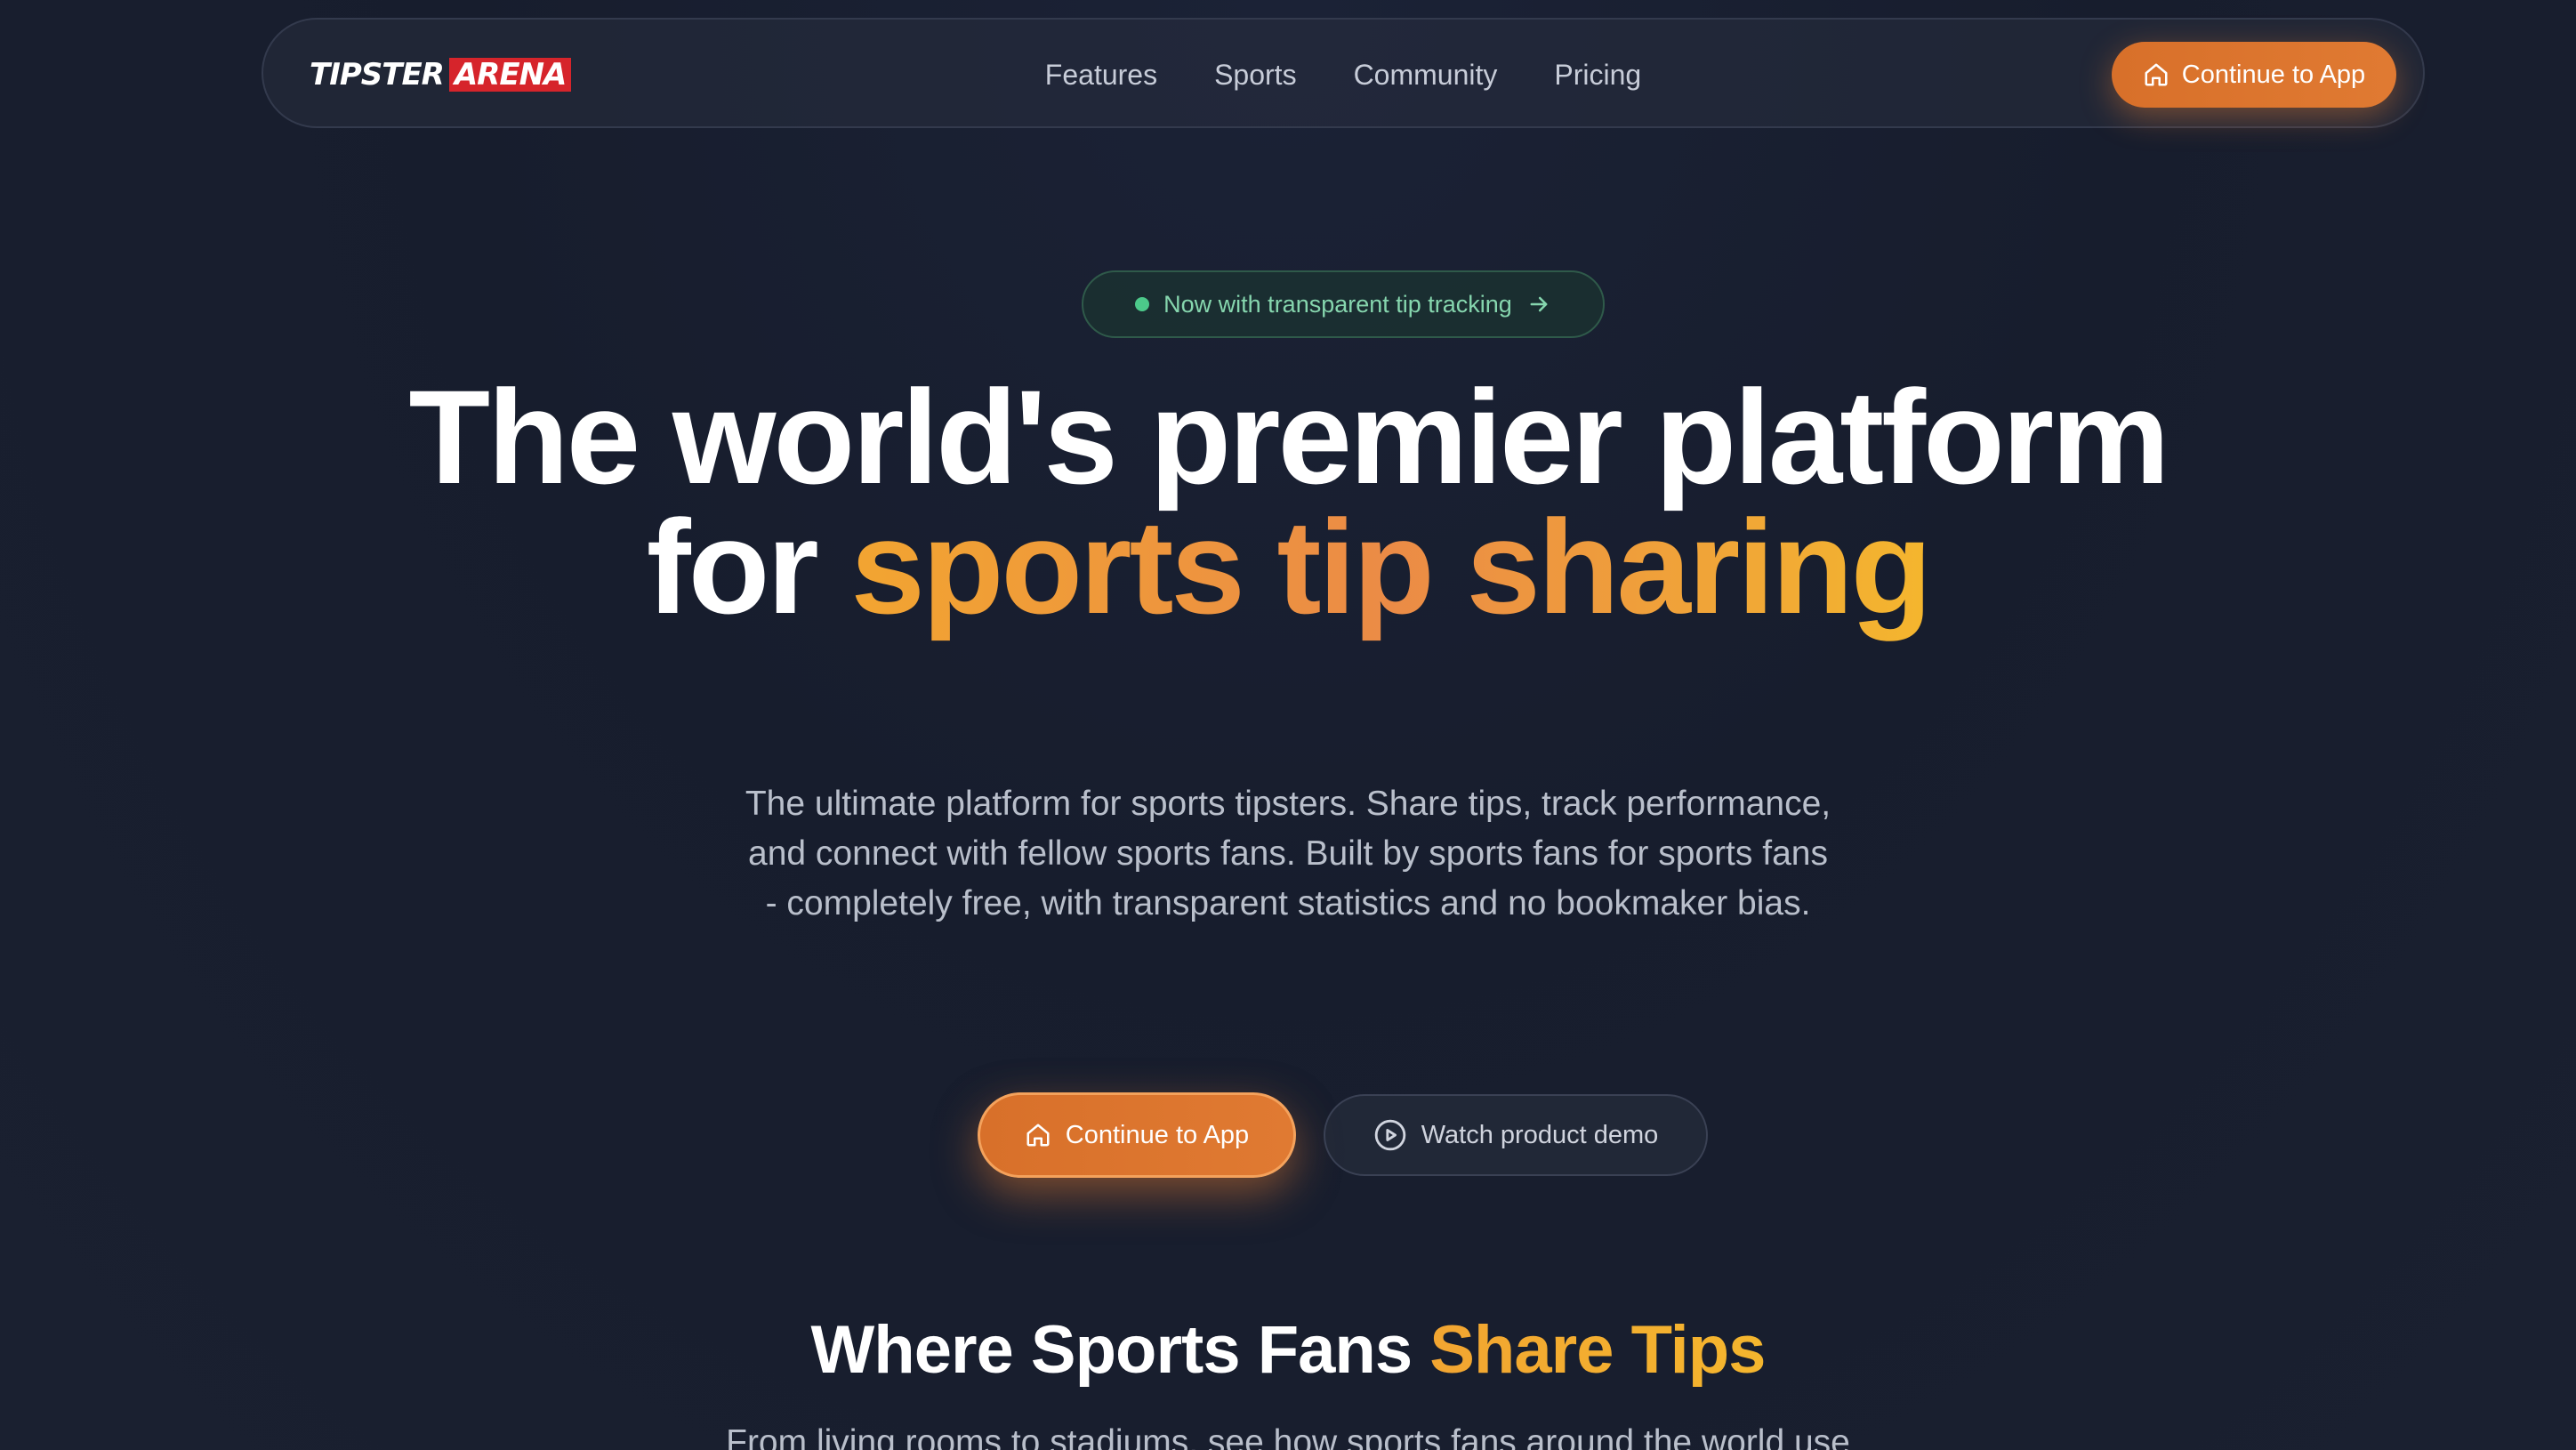 This screenshot has width=2576, height=1450. What do you see at coordinates (2273, 74) in the screenshot?
I see `nav-cta-label: Continue to App` at bounding box center [2273, 74].